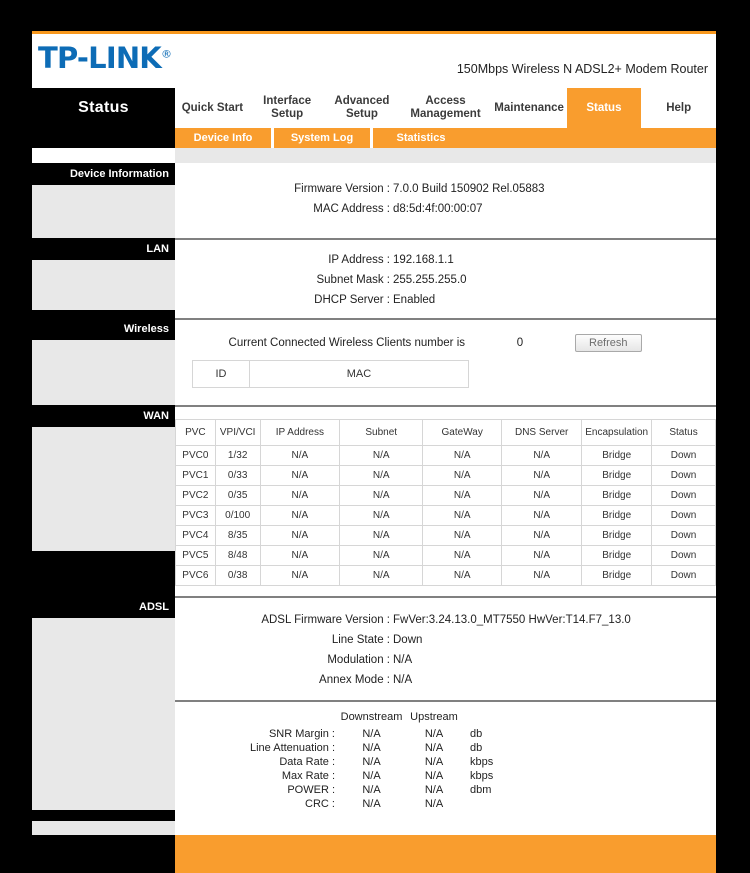 The image size is (750, 873). What do you see at coordinates (358, 660) in the screenshot?
I see `label-modulation: Modulation :` at bounding box center [358, 660].